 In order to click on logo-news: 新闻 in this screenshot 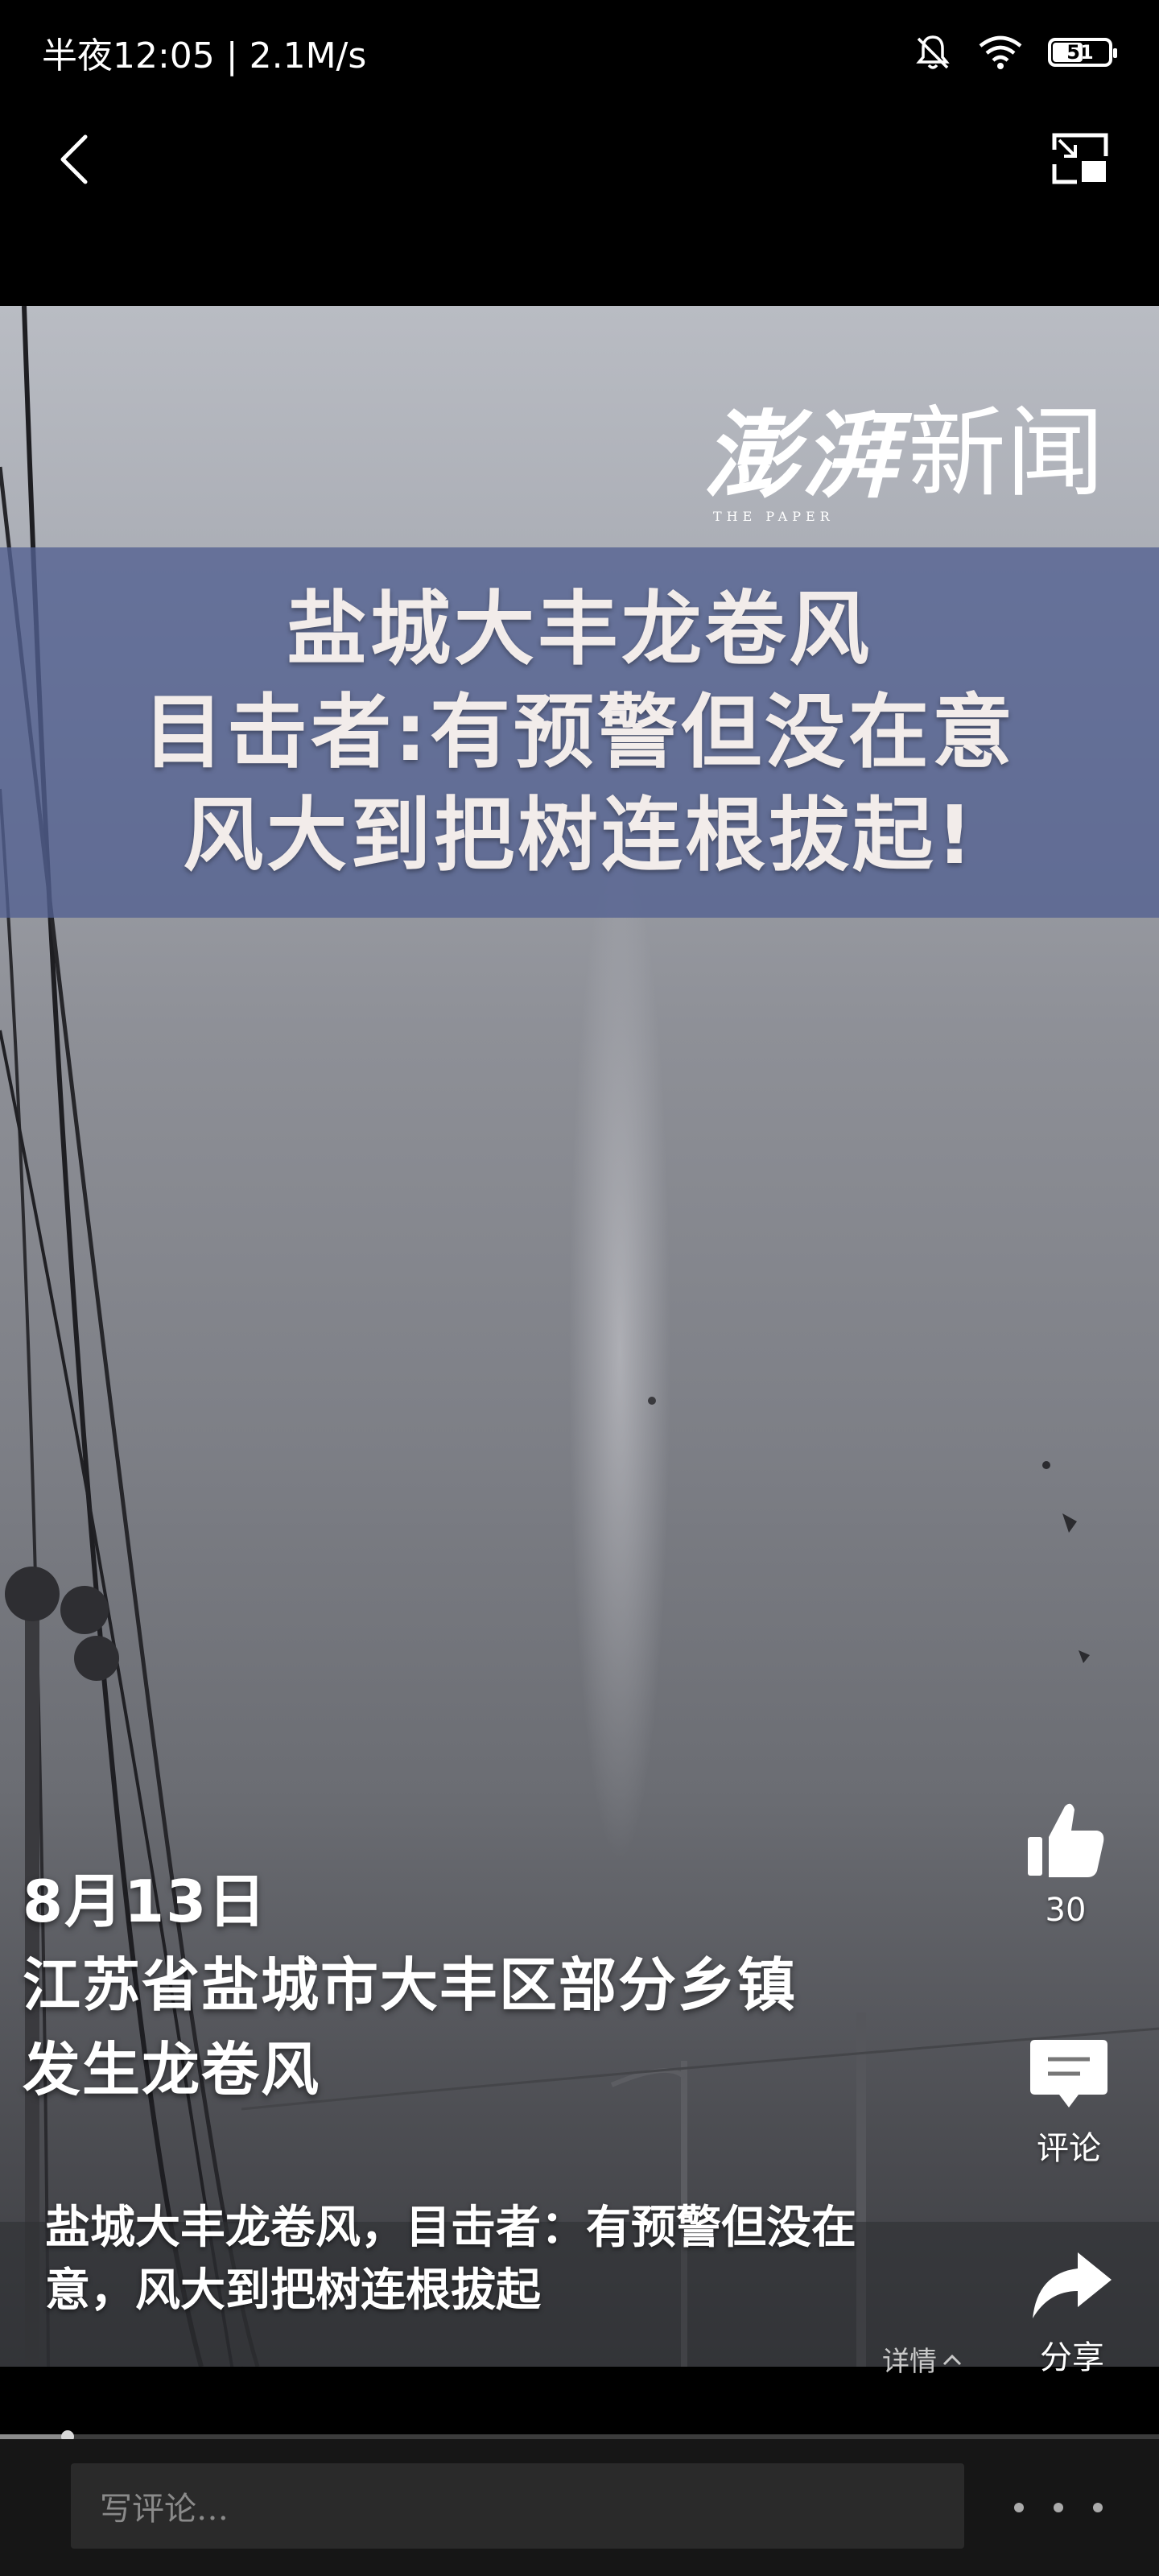, I will do `click(1006, 453)`.